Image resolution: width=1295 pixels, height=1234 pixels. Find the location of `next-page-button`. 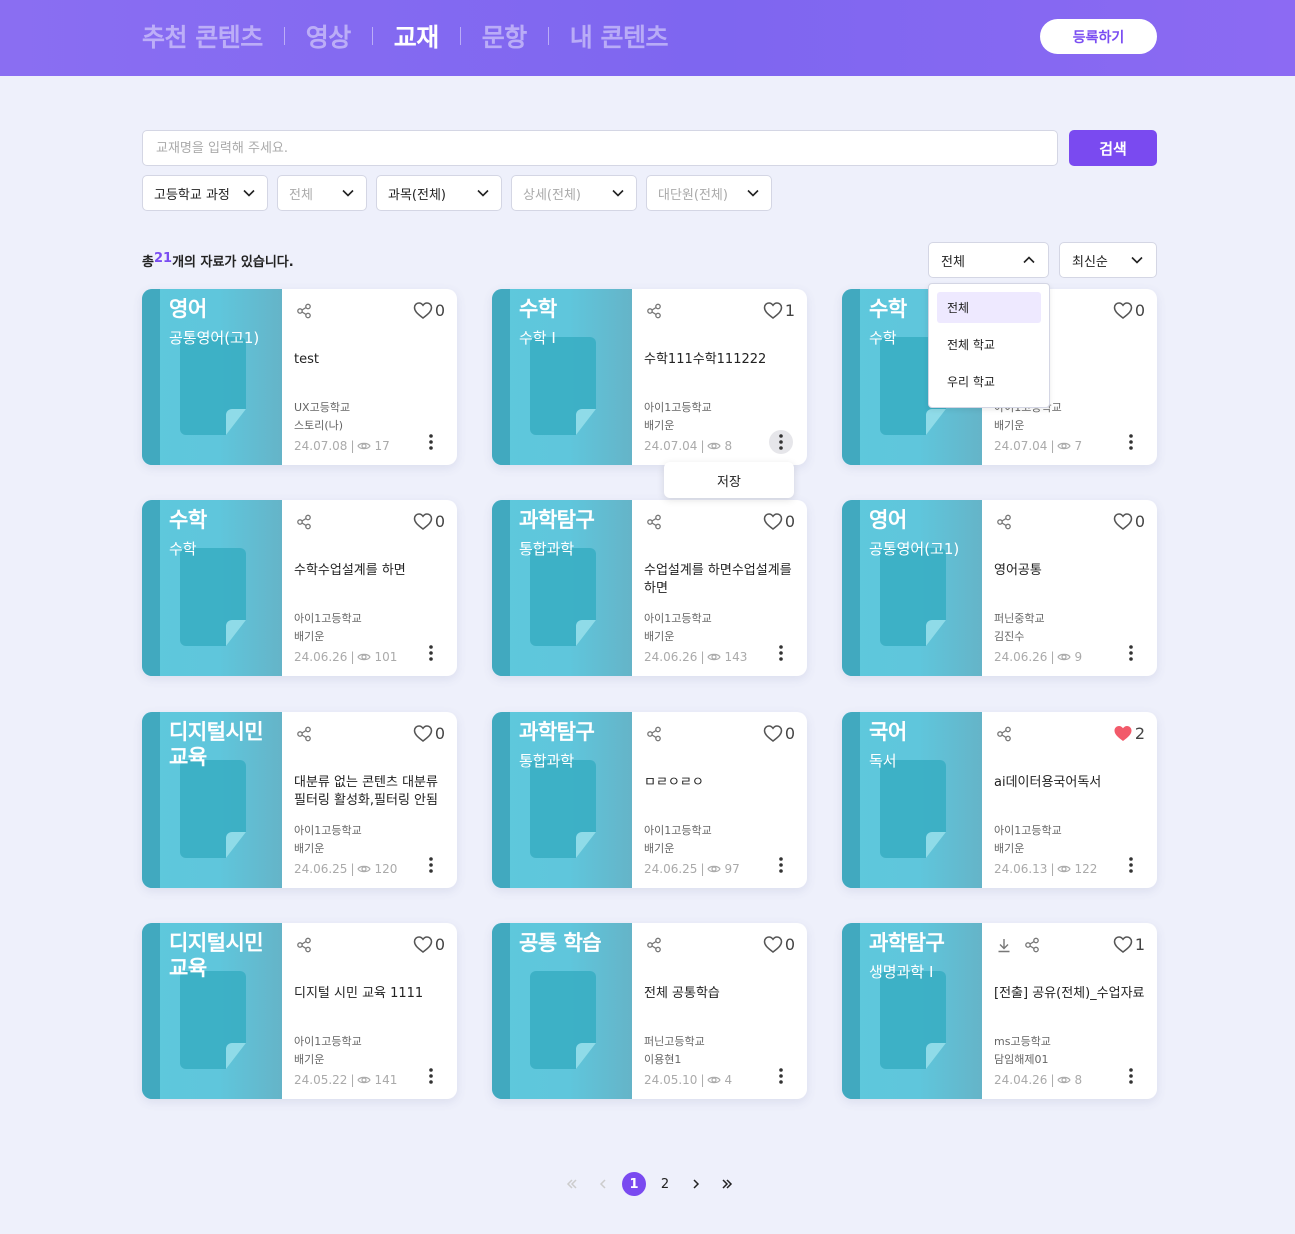

next-page-button is located at coordinates (696, 1184).